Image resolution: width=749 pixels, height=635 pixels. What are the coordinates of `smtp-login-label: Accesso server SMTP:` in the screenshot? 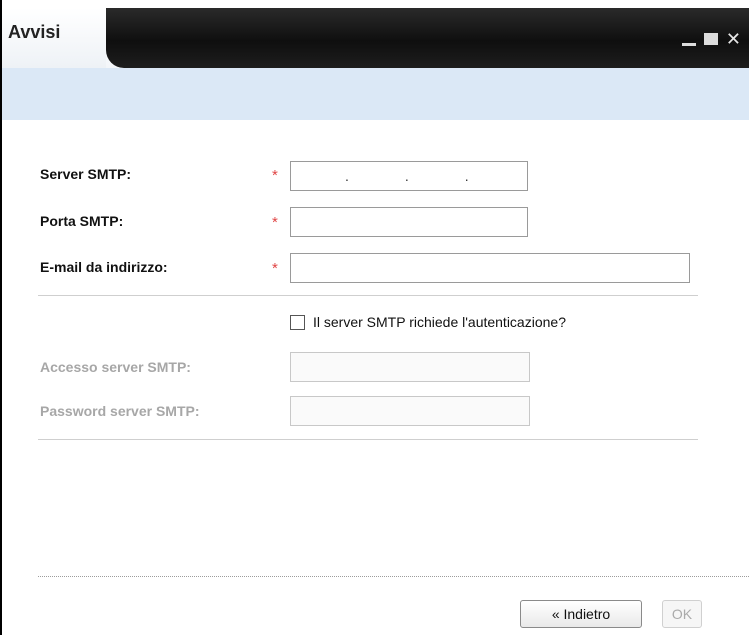 It's located at (115, 367).